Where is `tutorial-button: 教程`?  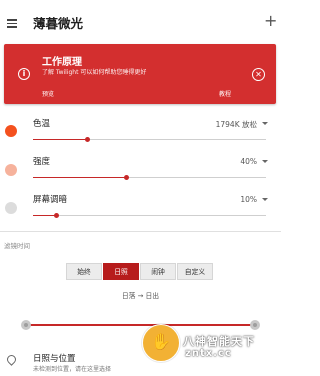
tutorial-button: 教程 is located at coordinates (225, 93).